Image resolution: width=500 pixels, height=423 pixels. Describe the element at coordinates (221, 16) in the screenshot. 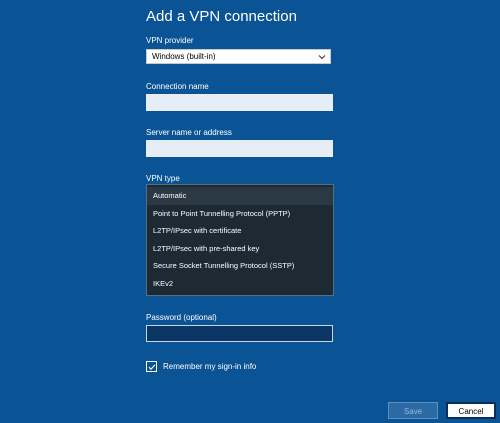

I see `page-title: Add a VPN connection` at that location.